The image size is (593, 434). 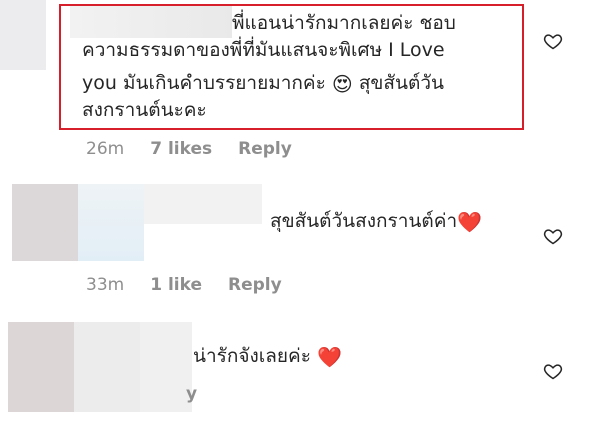 What do you see at coordinates (144, 110) in the screenshot?
I see `comment-text-line-4: สงกรานต์นะคะ` at bounding box center [144, 110].